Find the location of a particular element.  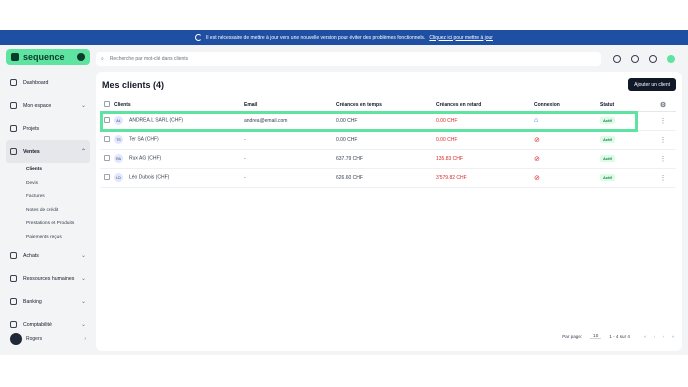

sidebar-item-label: Achats is located at coordinates (31, 255).